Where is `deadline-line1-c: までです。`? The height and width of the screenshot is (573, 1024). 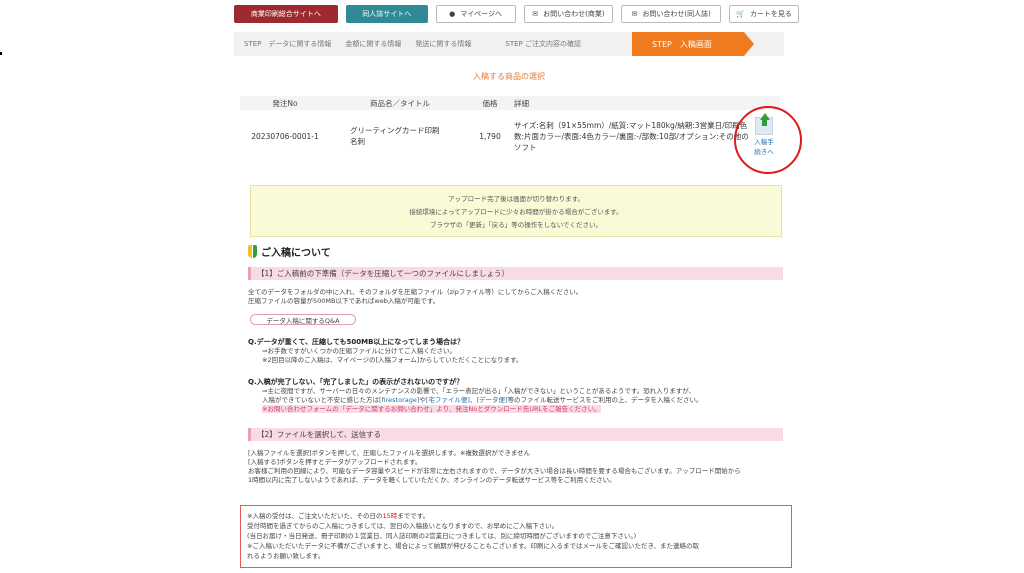
deadline-line1-c: までです。 is located at coordinates (413, 516).